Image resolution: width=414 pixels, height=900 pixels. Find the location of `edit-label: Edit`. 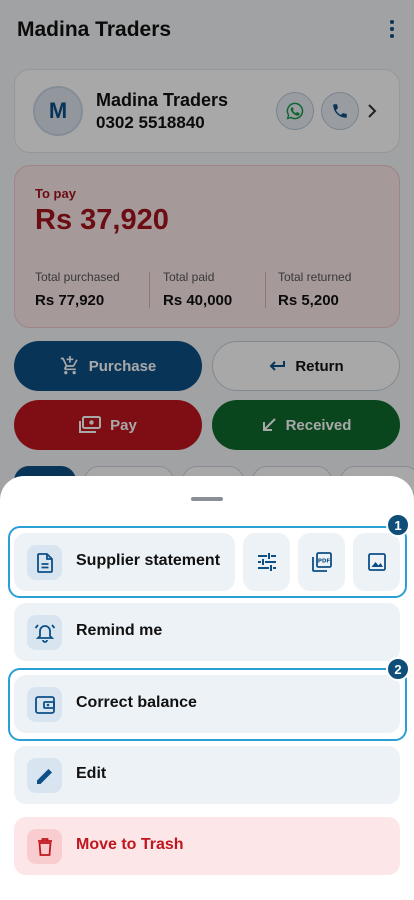

edit-label: Edit is located at coordinates (91, 773).